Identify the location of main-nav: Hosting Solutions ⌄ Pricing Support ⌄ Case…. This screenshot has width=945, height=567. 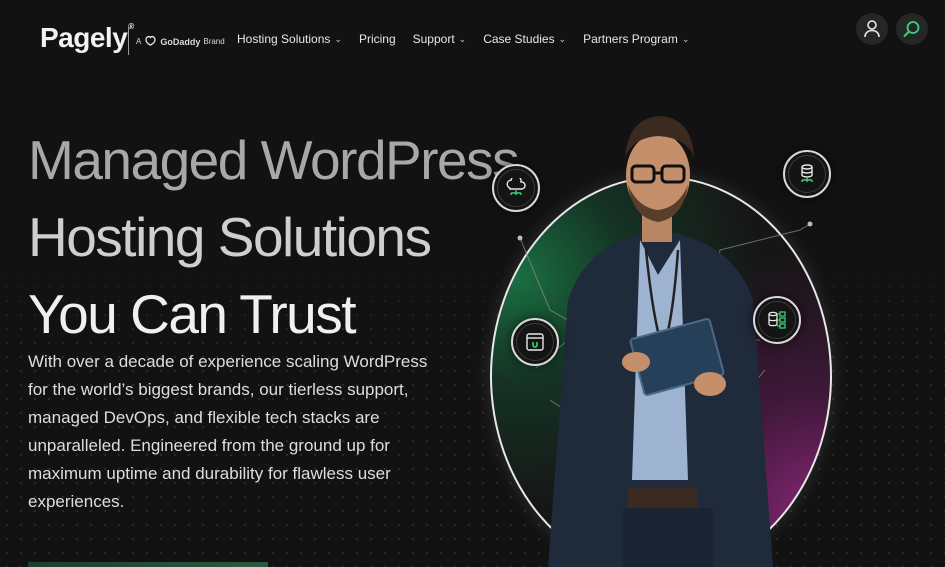
(463, 39).